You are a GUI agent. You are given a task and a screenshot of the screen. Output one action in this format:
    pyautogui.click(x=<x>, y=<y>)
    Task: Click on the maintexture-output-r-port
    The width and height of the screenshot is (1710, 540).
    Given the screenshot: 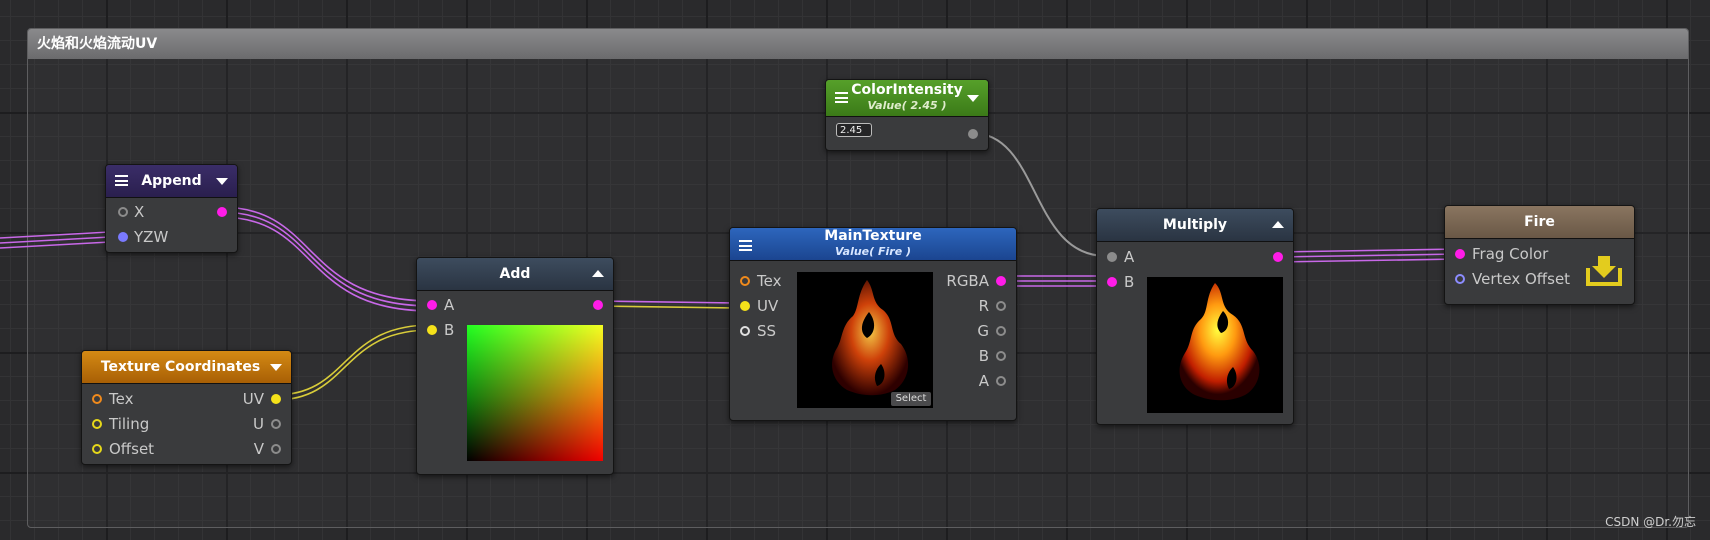 What is the action you would take?
    pyautogui.click(x=1001, y=306)
    